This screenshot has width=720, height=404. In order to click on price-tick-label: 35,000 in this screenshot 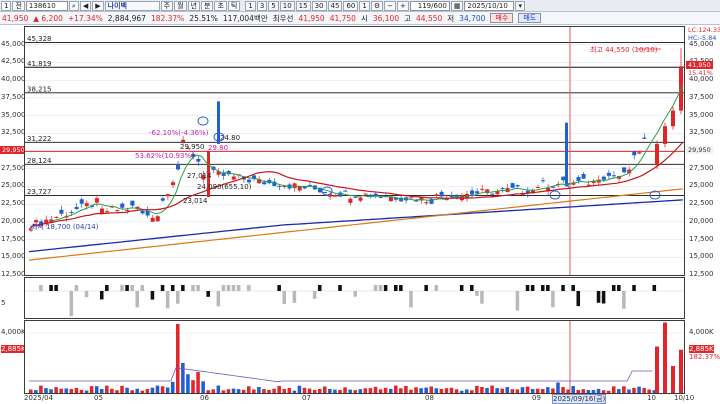, I will do `click(701, 114)`.